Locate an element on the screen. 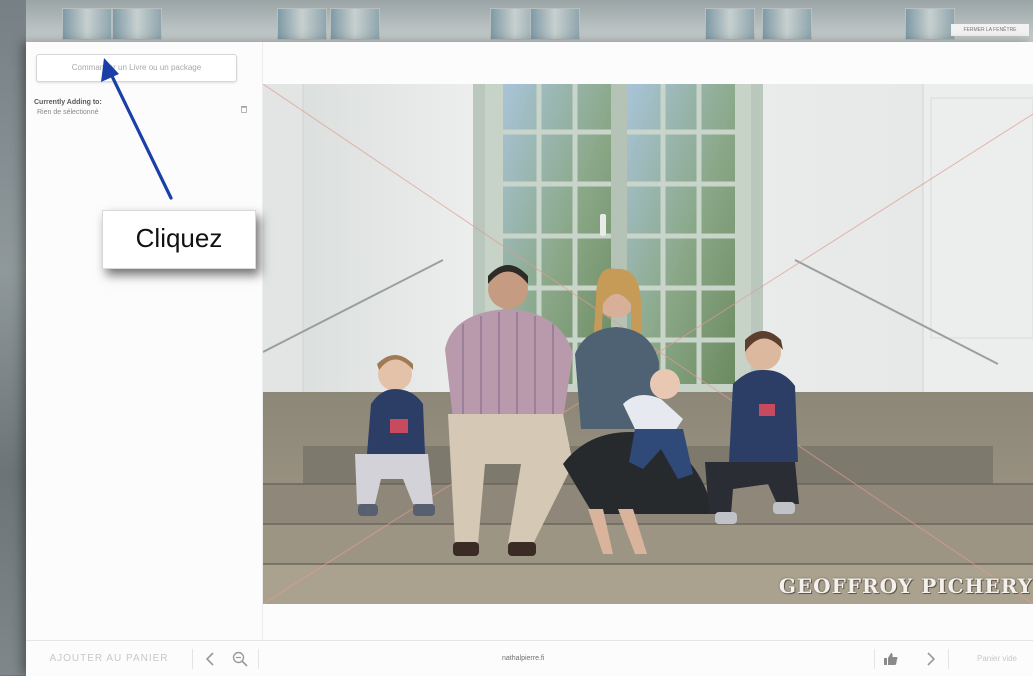 The width and height of the screenshot is (1033, 676). tutorial-callout: Cliquez is located at coordinates (179, 239).